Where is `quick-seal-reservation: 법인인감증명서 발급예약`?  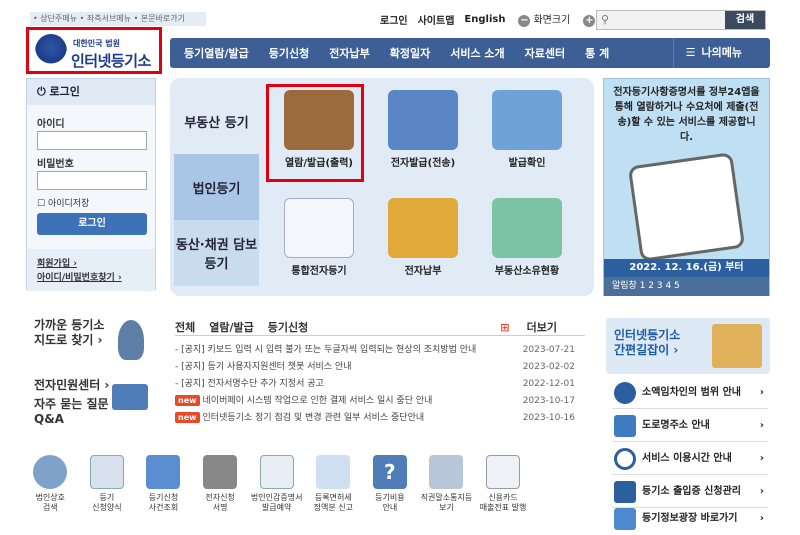
quick-seal-reservation: 법인인감증명서 발급예약 is located at coordinates (276, 492).